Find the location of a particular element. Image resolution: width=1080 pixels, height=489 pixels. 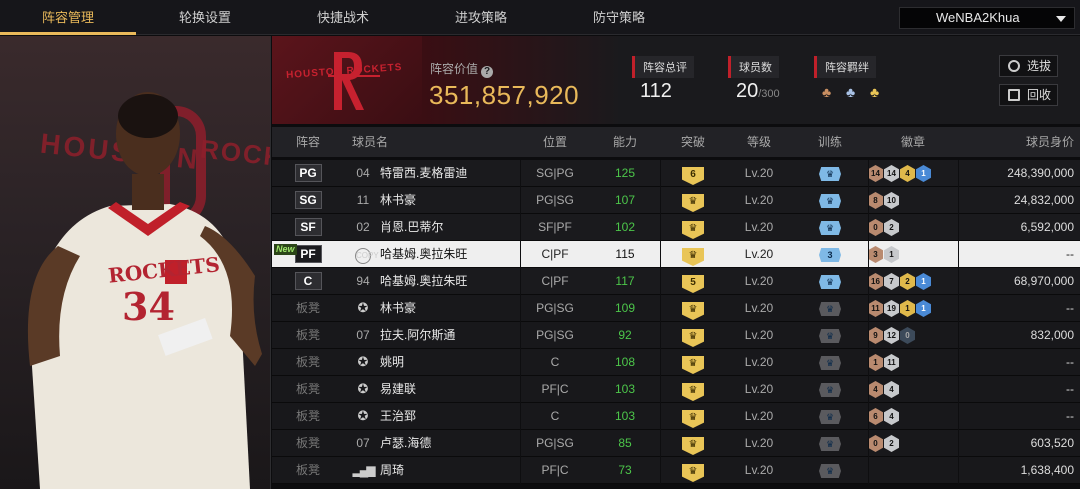

position-slot-badge: SF is located at coordinates (308, 227).